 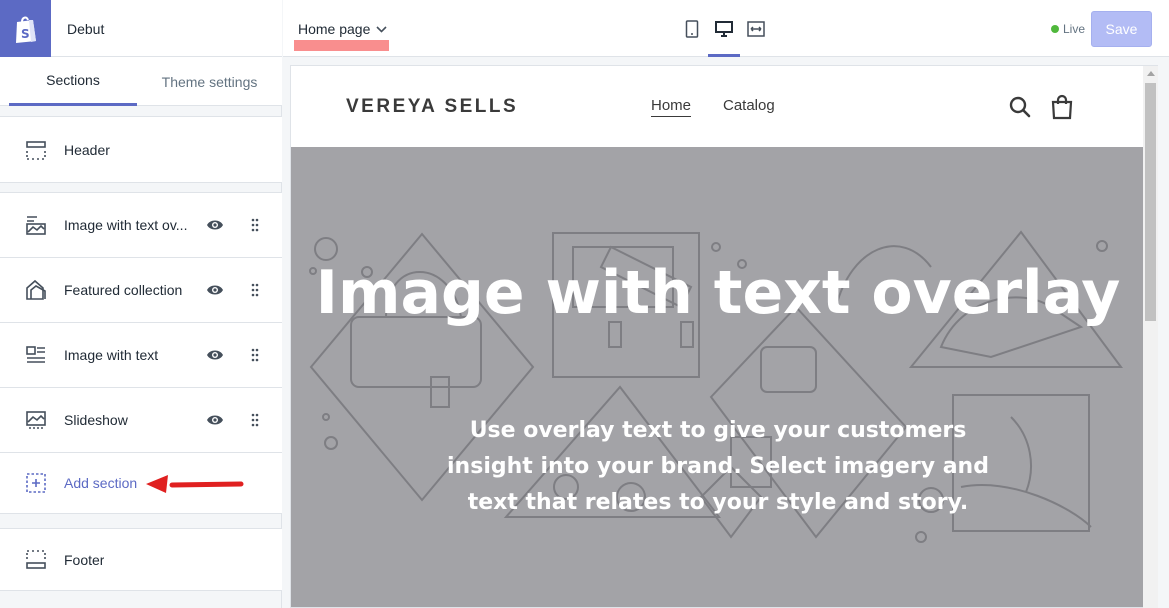 I want to click on image-with-text-icon, so click(x=35, y=354).